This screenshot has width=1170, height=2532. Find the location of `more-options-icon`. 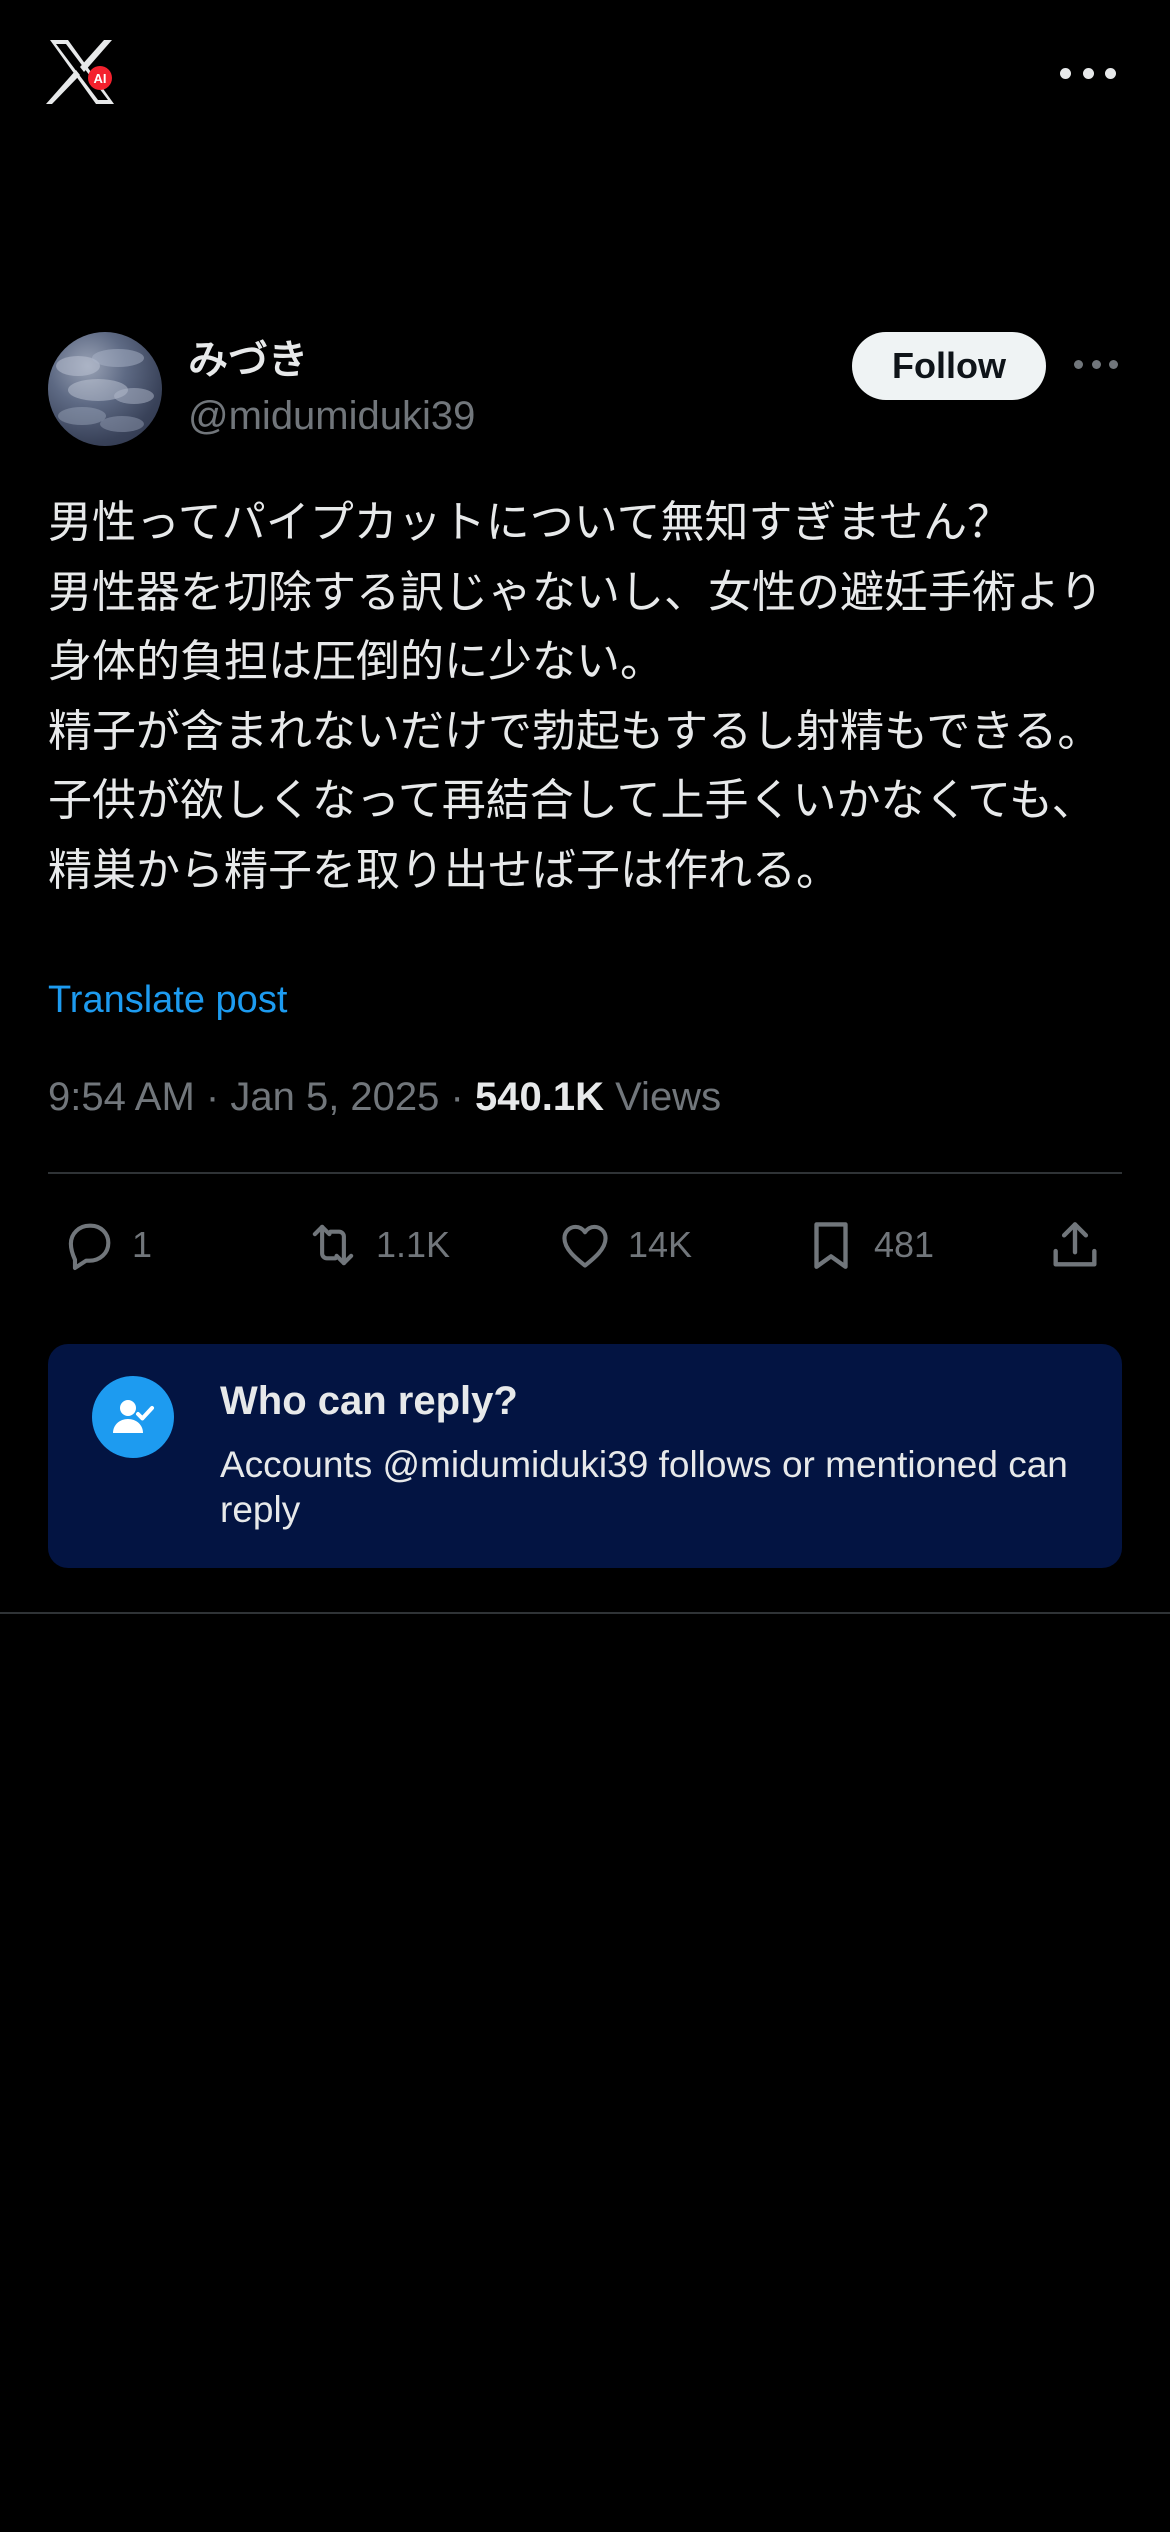

more-options-icon is located at coordinates (1088, 73).